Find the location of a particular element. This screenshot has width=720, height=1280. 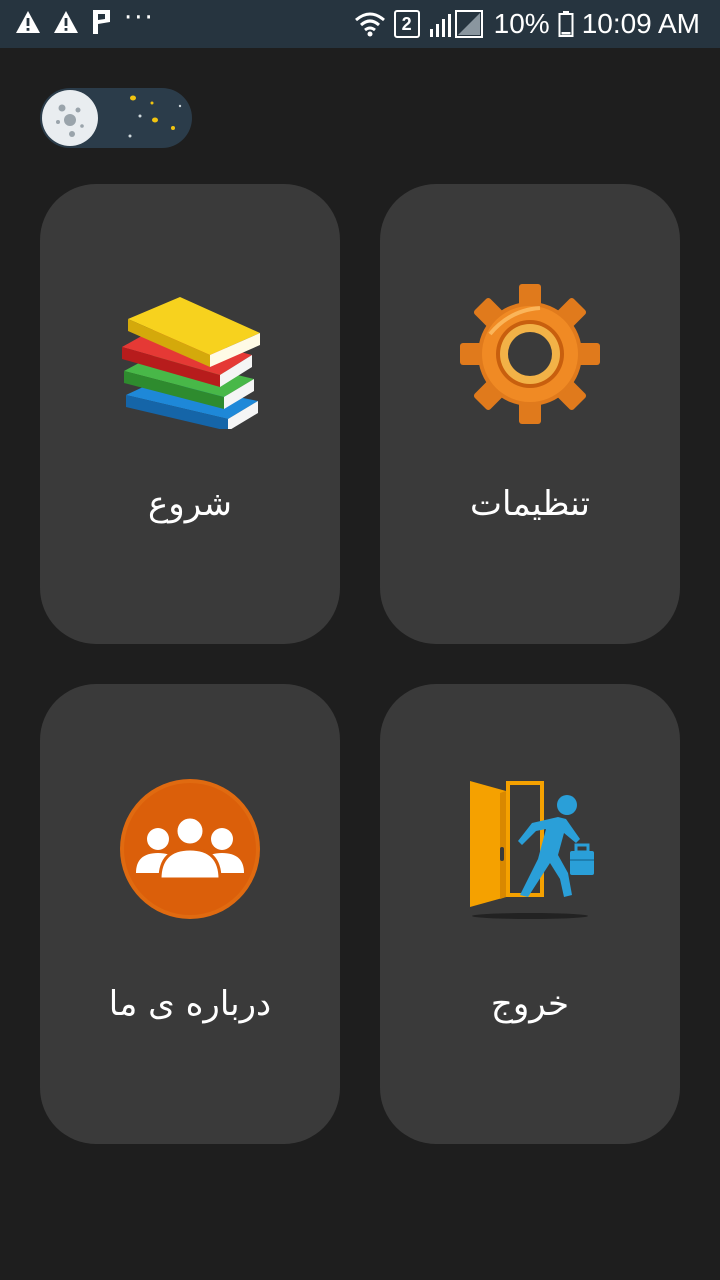

status-right-icons: 2 10% 10:09 AM is located at coordinates (527, 24).